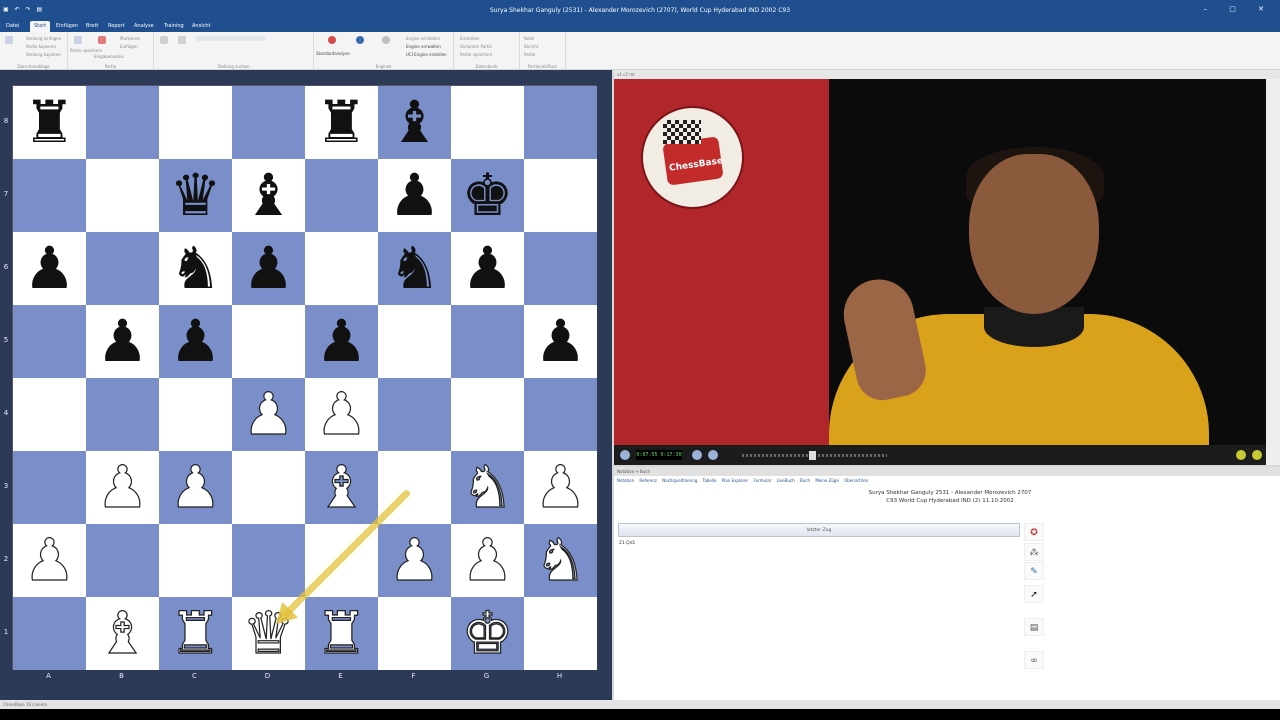  I want to click on square-a5, so click(49, 341).